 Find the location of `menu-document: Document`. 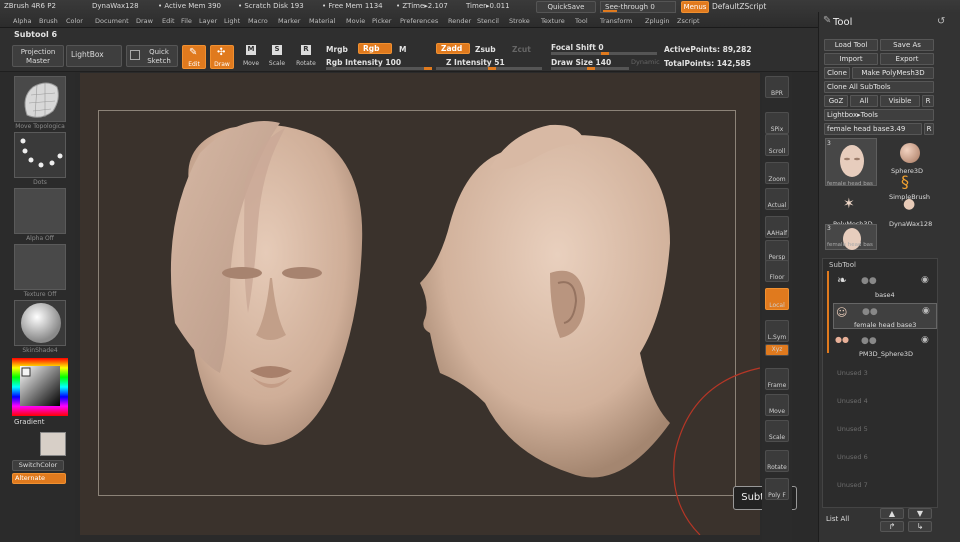

menu-document: Document is located at coordinates (112, 21).